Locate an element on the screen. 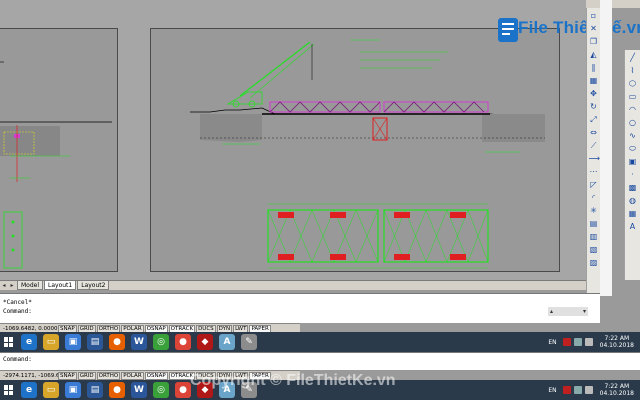 This screenshot has width=640, height=400. explorer-icon: ▭ is located at coordinates (51, 342).